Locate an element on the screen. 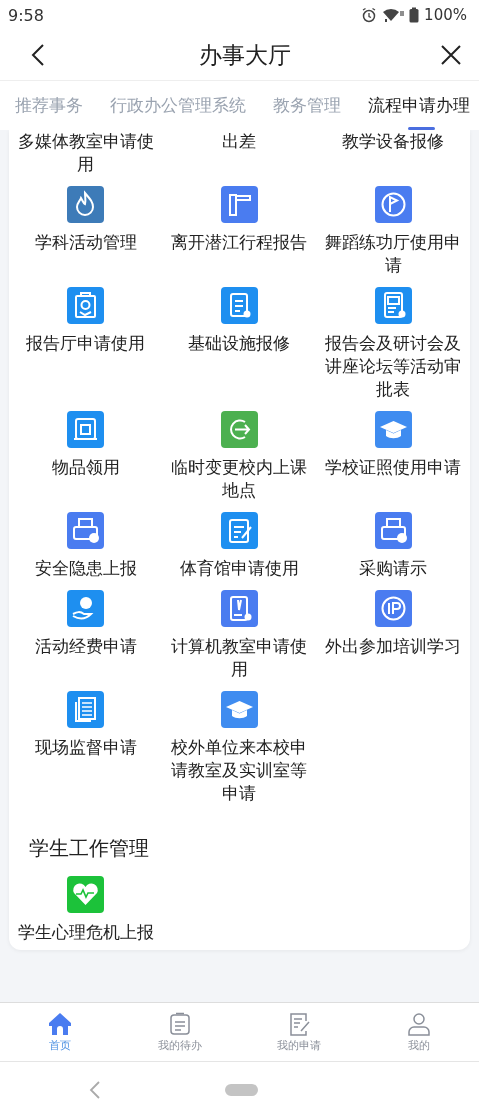 The height and width of the screenshot is (1117, 479). back-icon is located at coordinates (38, 55).